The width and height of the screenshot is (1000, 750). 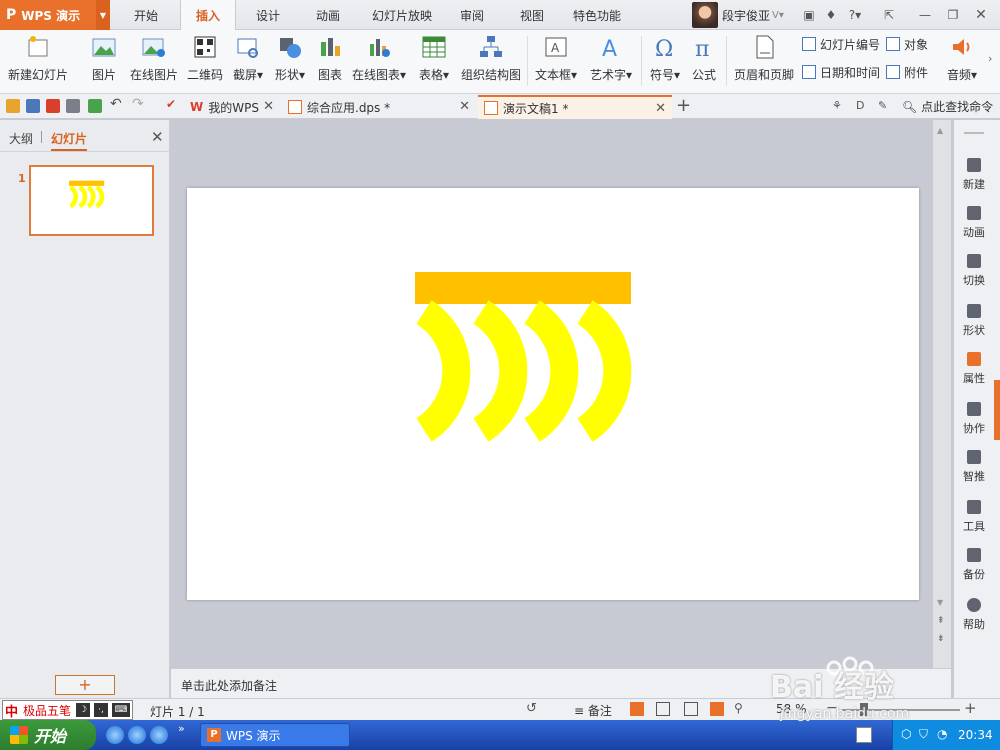 What do you see at coordinates (379, 62) in the screenshot?
I see `online-chart-button: 在线图表▾` at bounding box center [379, 62].